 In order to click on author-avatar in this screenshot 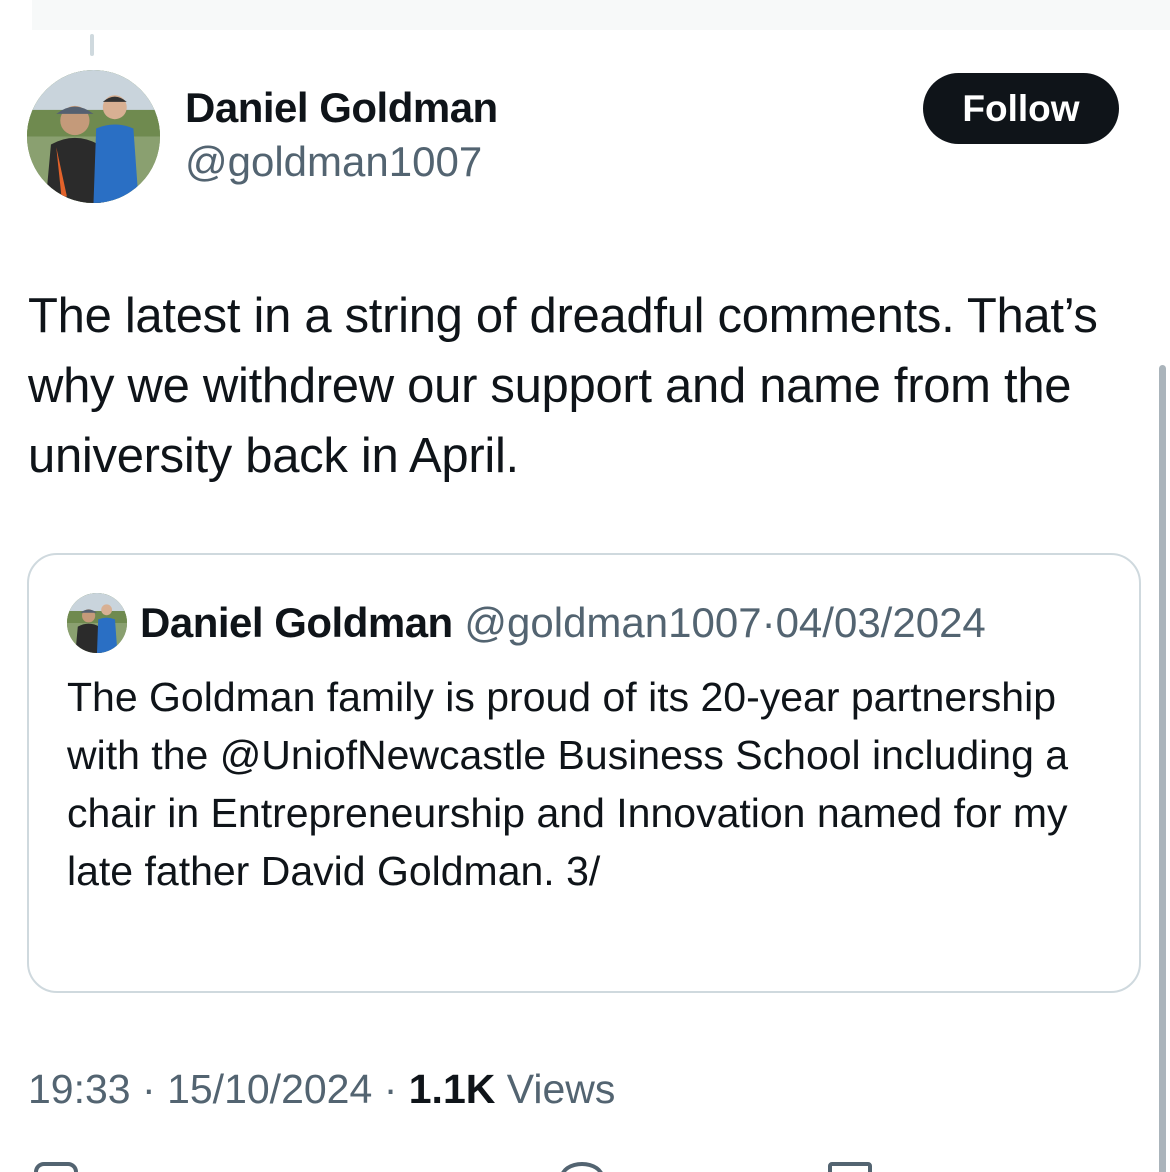, I will do `click(93, 136)`.